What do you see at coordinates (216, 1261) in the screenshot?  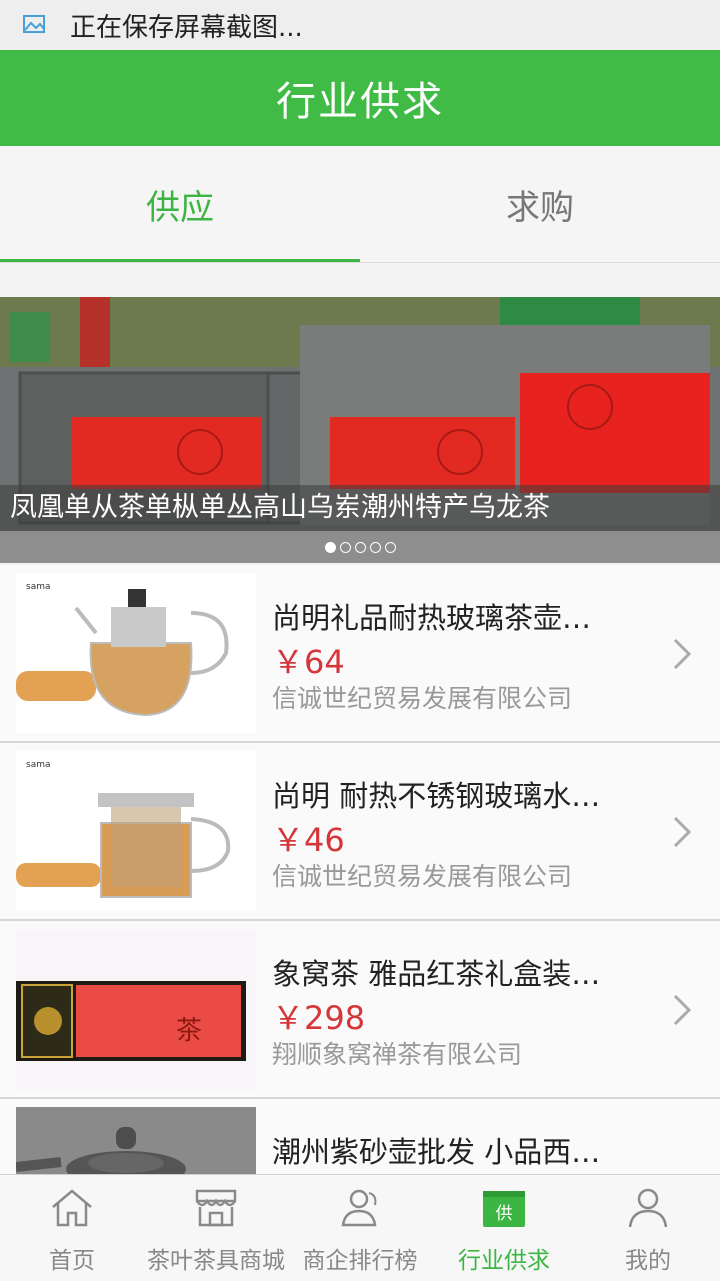 I see `nav-store-label: 茶叶茶具商城` at bounding box center [216, 1261].